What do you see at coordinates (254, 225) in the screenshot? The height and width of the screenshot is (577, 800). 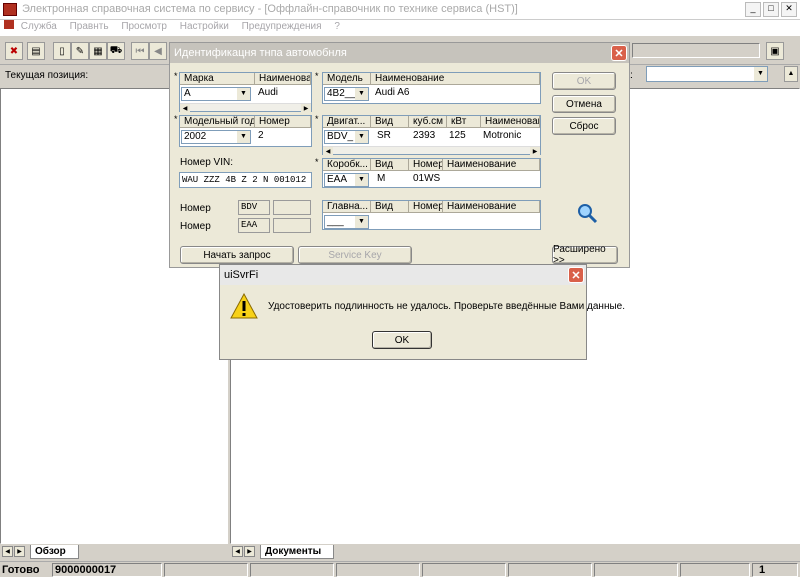 I see `number2-field: EAA` at bounding box center [254, 225].